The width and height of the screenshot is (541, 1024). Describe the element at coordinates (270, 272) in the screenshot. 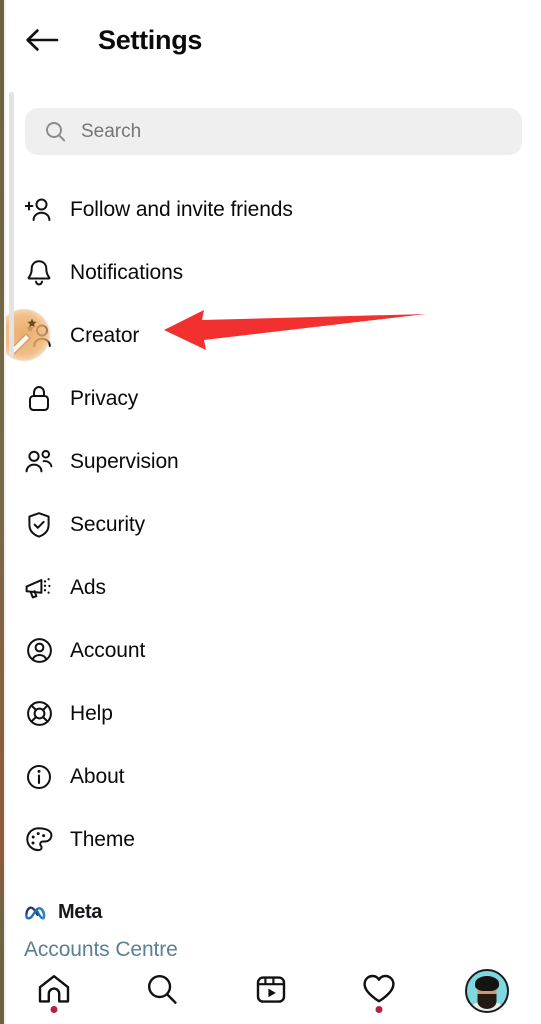

I see `menu-item-notifications: Notifications` at that location.